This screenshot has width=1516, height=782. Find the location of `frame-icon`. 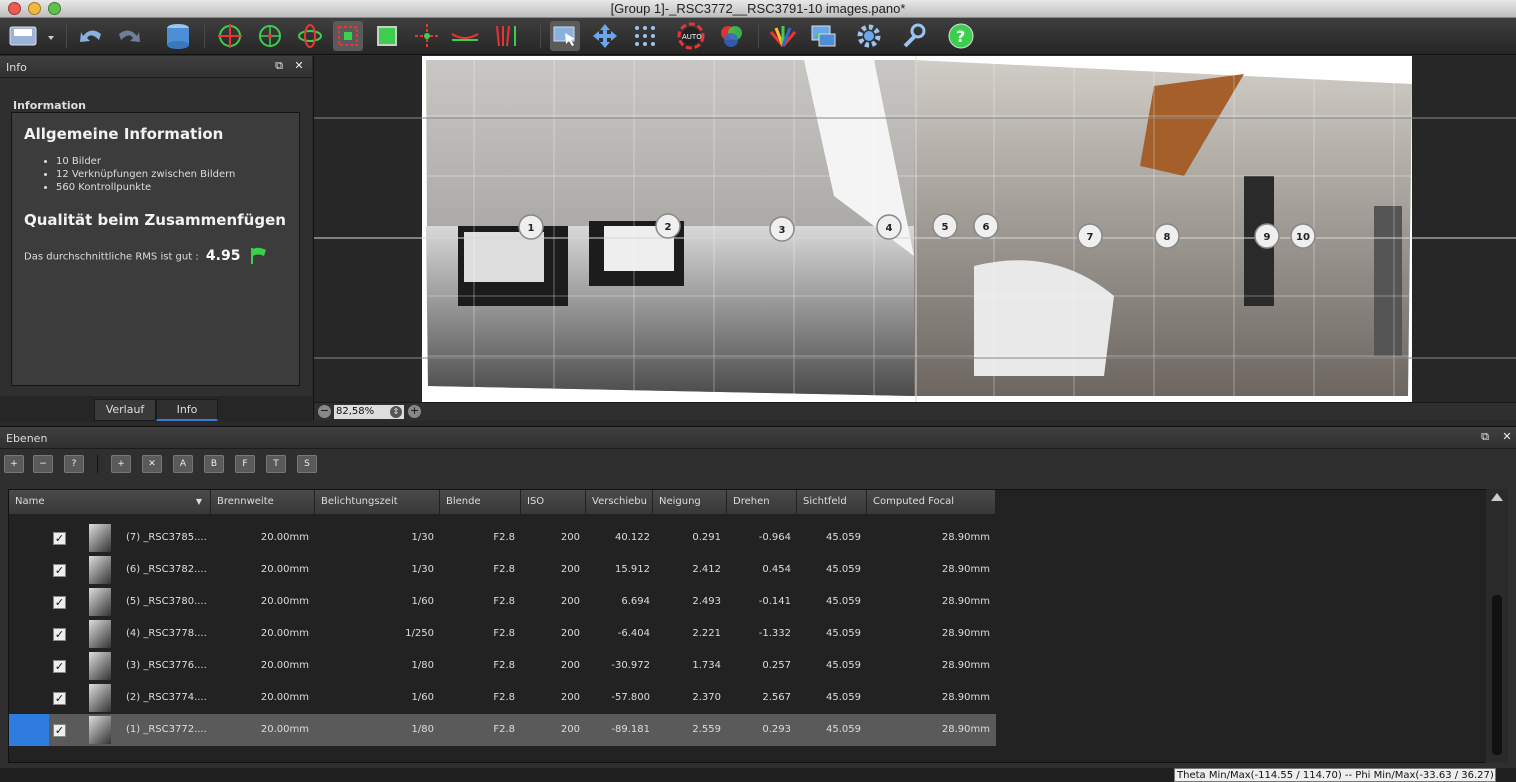

frame-icon is located at coordinates (387, 36).